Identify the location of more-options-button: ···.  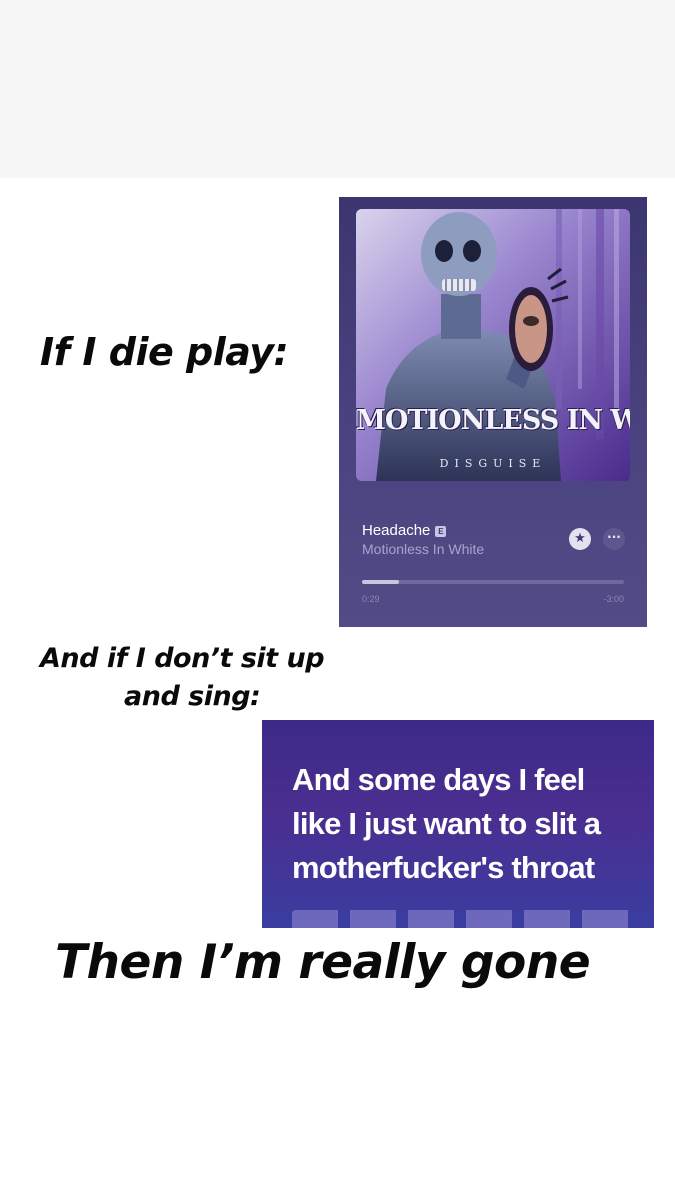
(614, 539).